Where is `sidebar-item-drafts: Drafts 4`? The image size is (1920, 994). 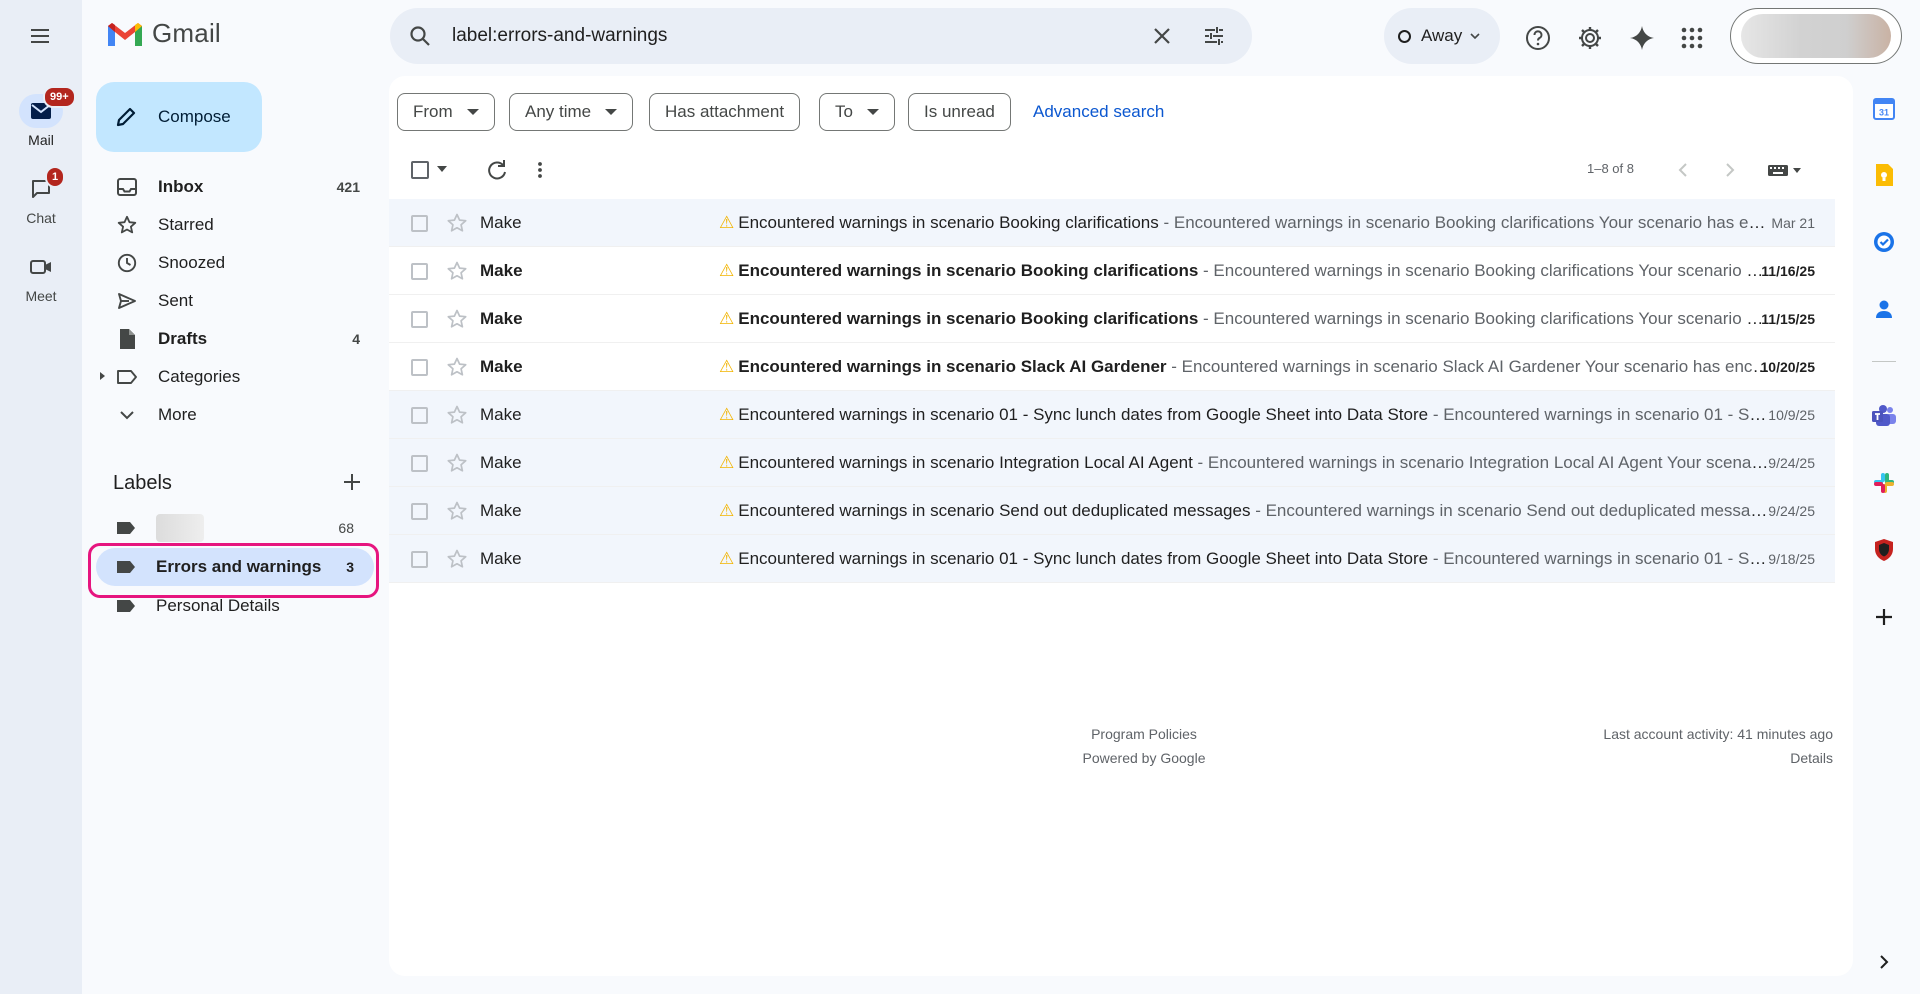
sidebar-item-drafts: Drafts 4 is located at coordinates (232, 339).